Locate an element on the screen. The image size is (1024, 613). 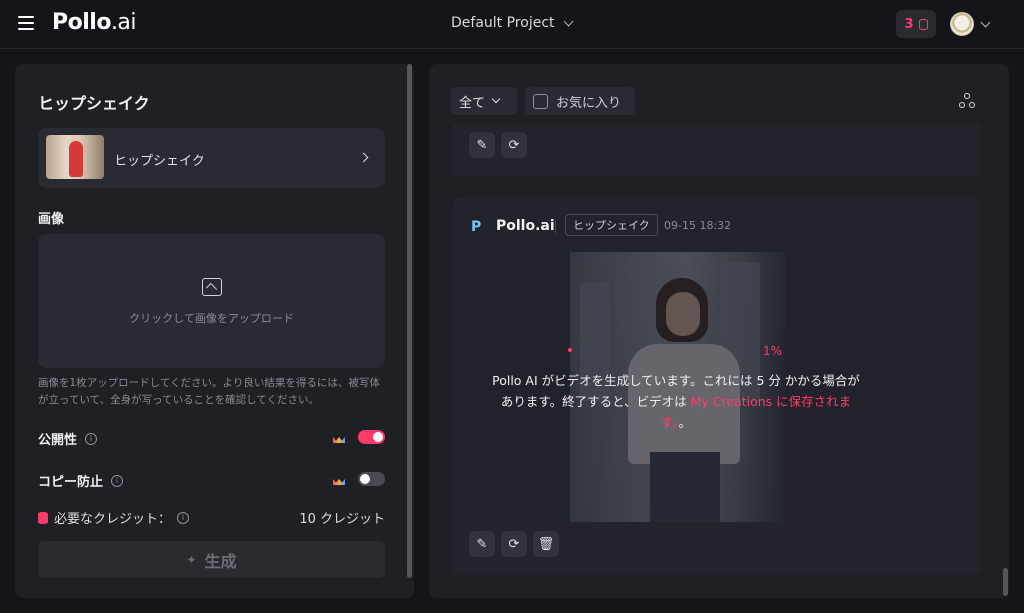
filter-value: 全て is located at coordinates (472, 103).